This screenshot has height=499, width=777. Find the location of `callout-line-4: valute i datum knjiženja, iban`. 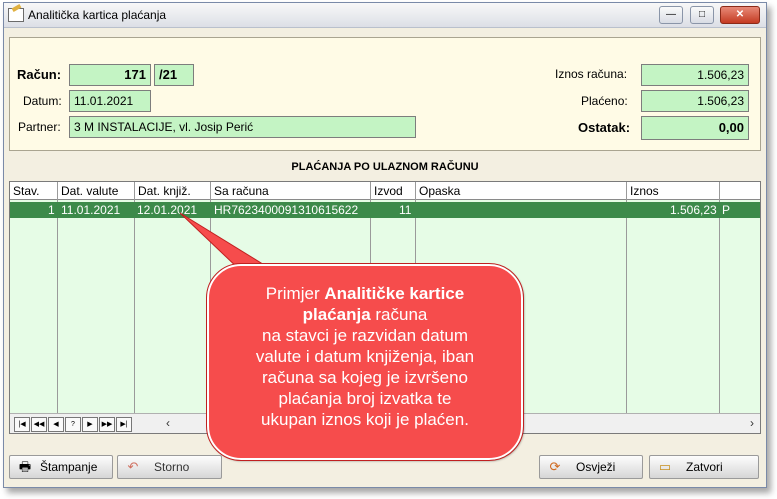

callout-line-4: valute i datum knjiženja, iban is located at coordinates (365, 356).